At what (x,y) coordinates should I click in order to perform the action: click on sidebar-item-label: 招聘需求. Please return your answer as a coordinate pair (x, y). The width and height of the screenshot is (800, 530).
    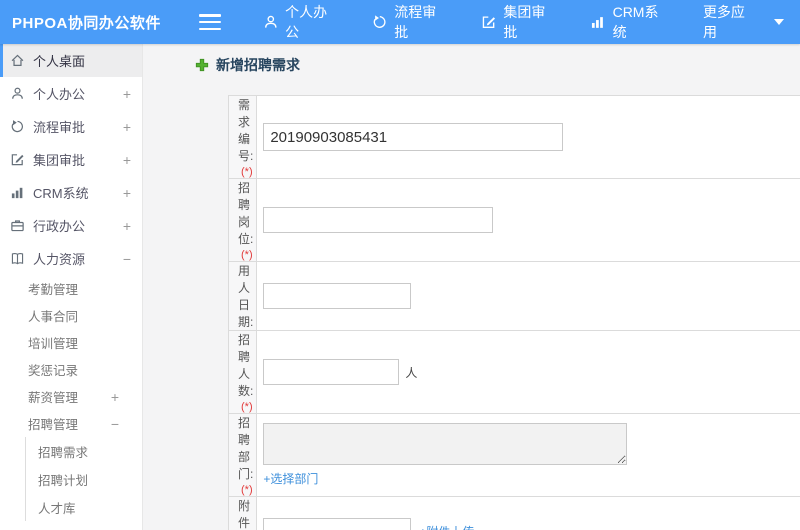
    Looking at the image, I should click on (63, 452).